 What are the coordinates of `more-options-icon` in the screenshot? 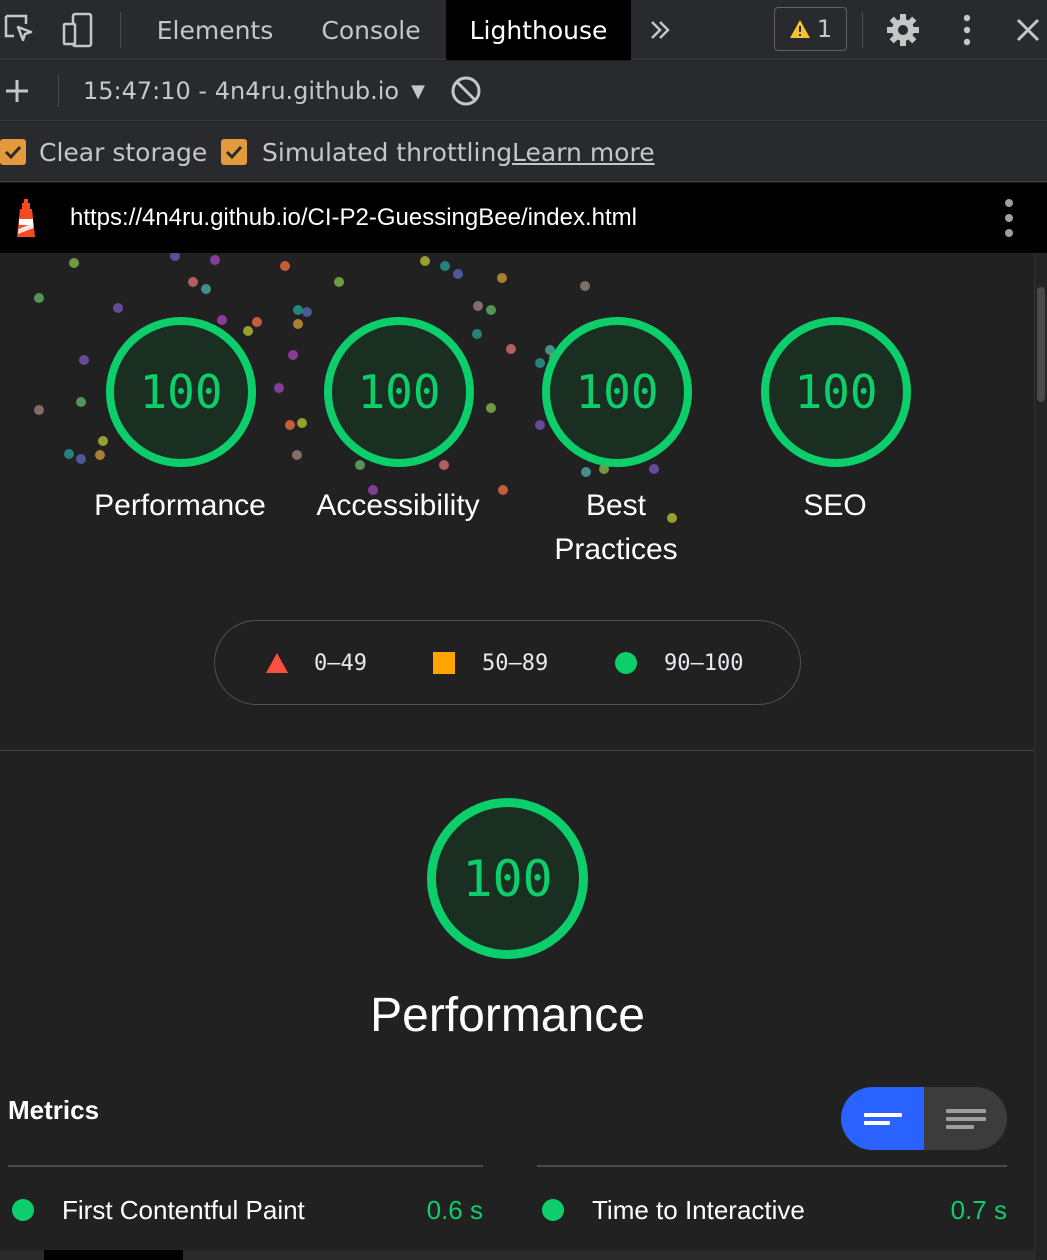 It's located at (967, 30).